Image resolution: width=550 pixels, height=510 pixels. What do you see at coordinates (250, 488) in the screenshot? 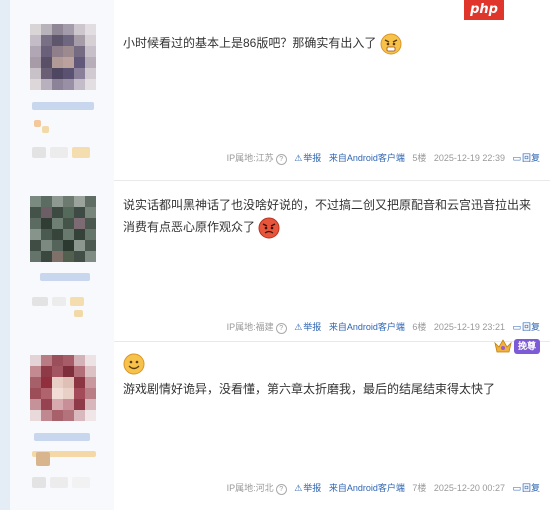
I see `ip-location: IP属地:河北` at bounding box center [250, 488].